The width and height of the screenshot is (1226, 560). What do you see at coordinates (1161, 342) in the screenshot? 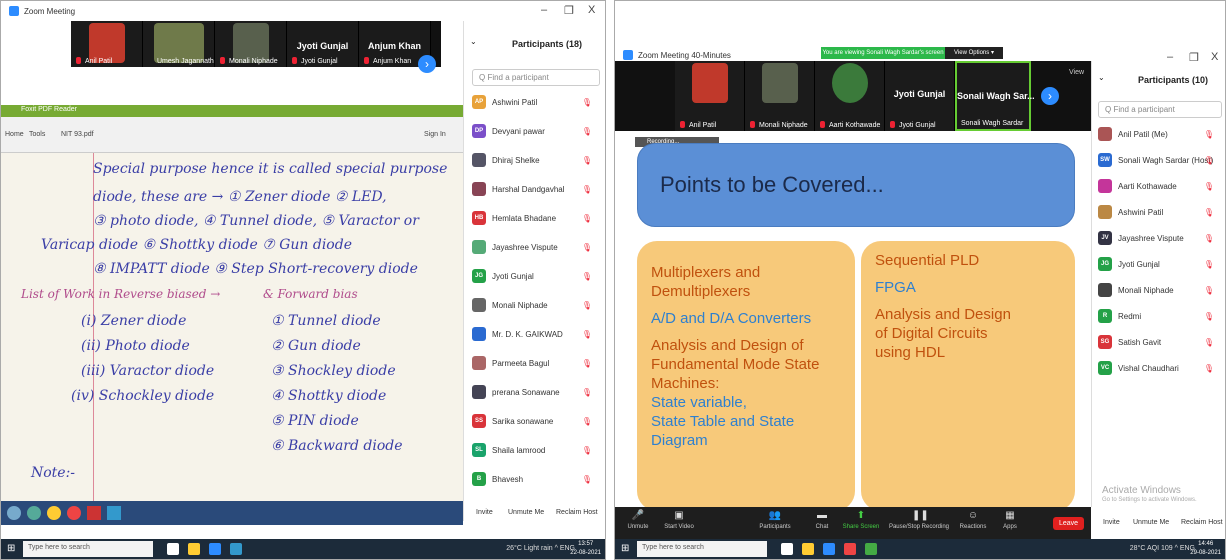
I see `participant-row: SG Satish Gavit 🎙` at bounding box center [1161, 342].